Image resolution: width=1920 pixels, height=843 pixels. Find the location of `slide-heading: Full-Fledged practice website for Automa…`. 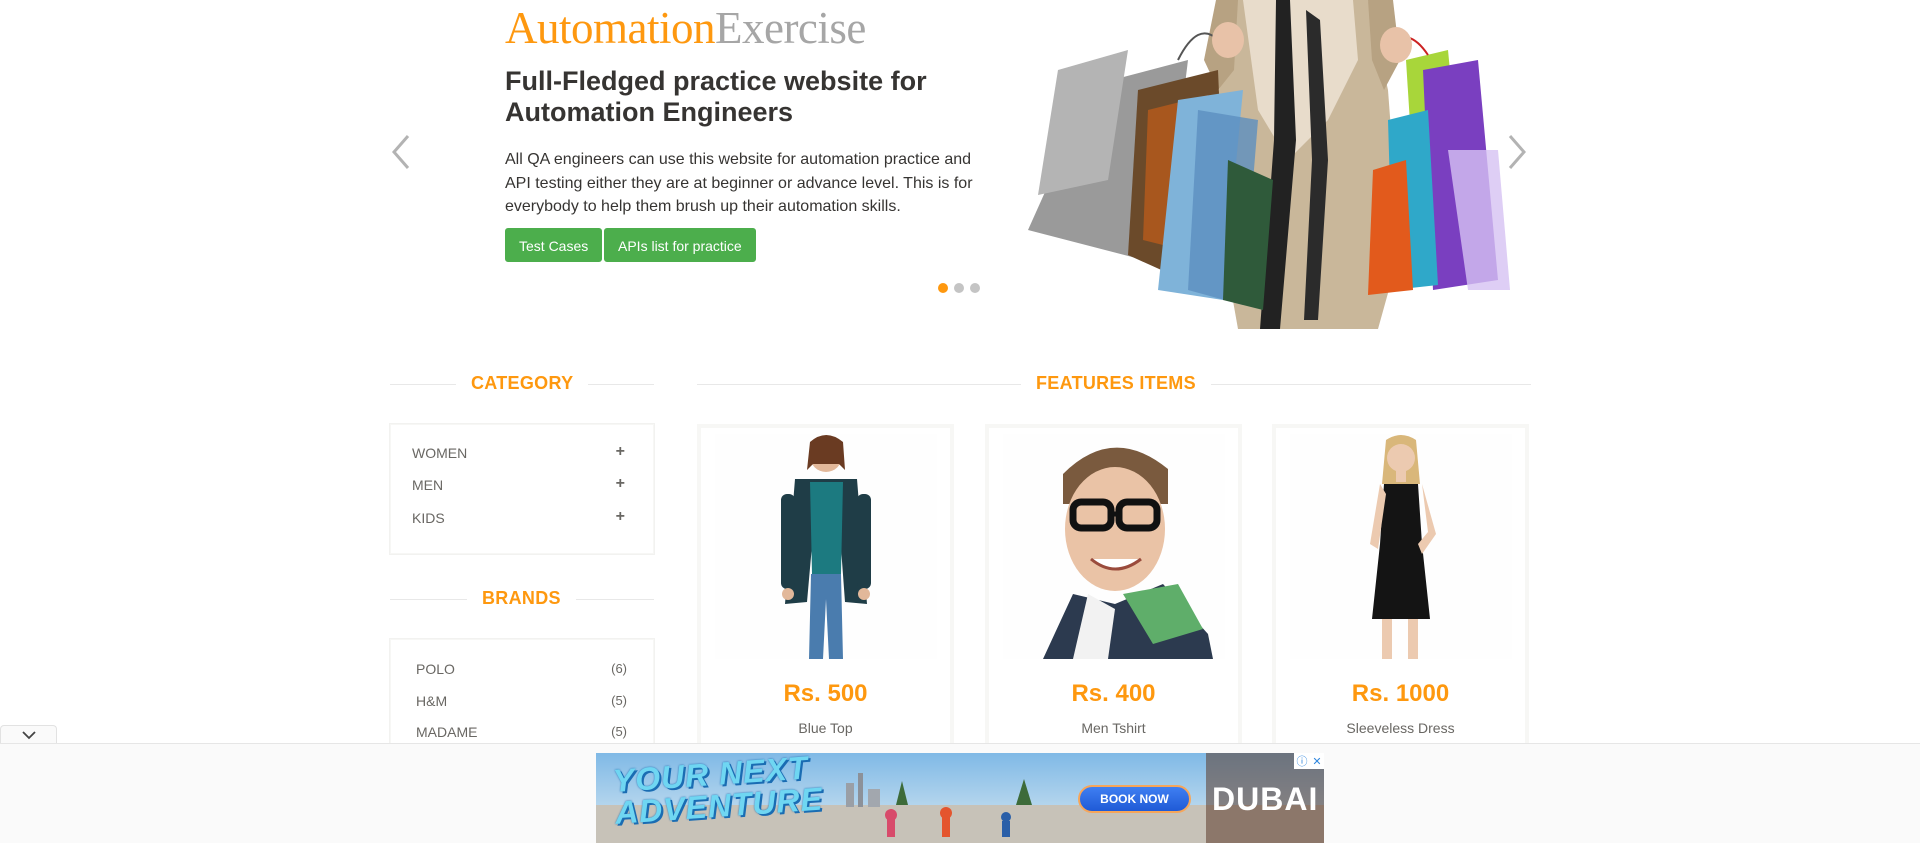

slide-heading: Full-Fledged practice website for Automa… is located at coordinates (716, 96).